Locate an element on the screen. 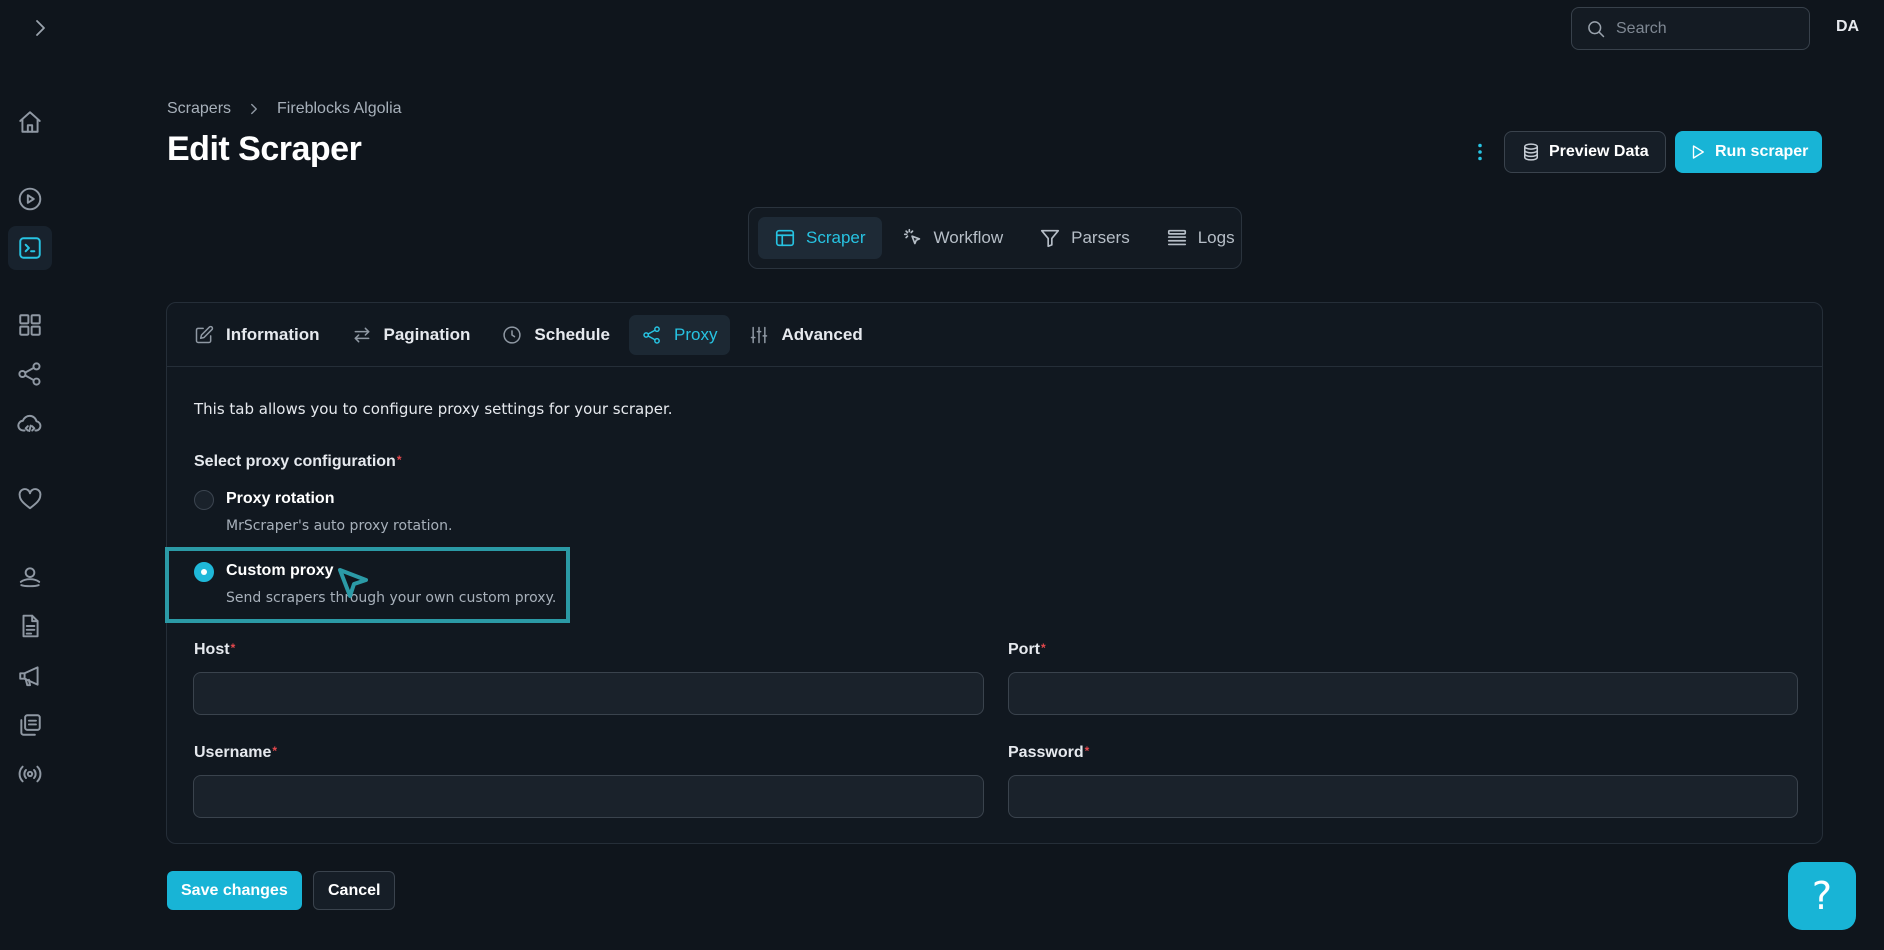 This screenshot has height=950, width=1884. sidebar-item-docs is located at coordinates (30, 626).